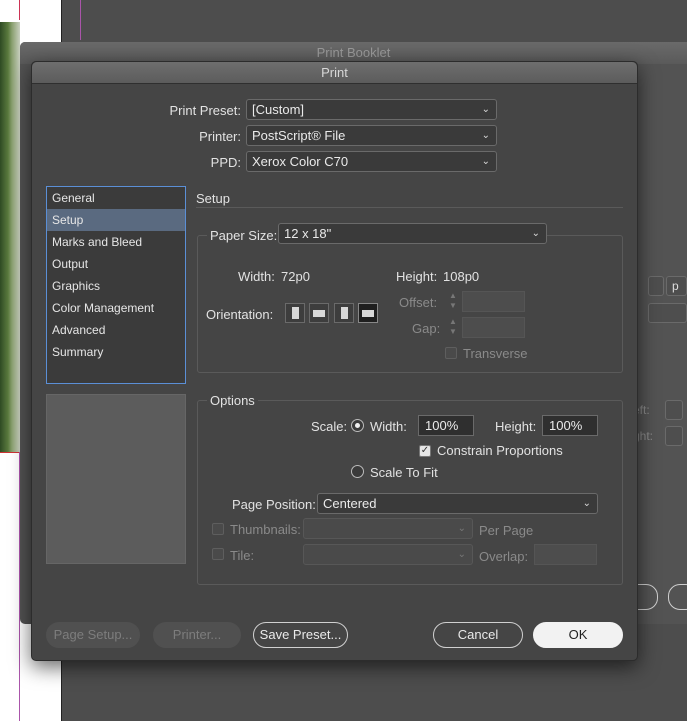 The image size is (687, 721). What do you see at coordinates (299, 135) in the screenshot?
I see `printer-value: PostScript® File` at bounding box center [299, 135].